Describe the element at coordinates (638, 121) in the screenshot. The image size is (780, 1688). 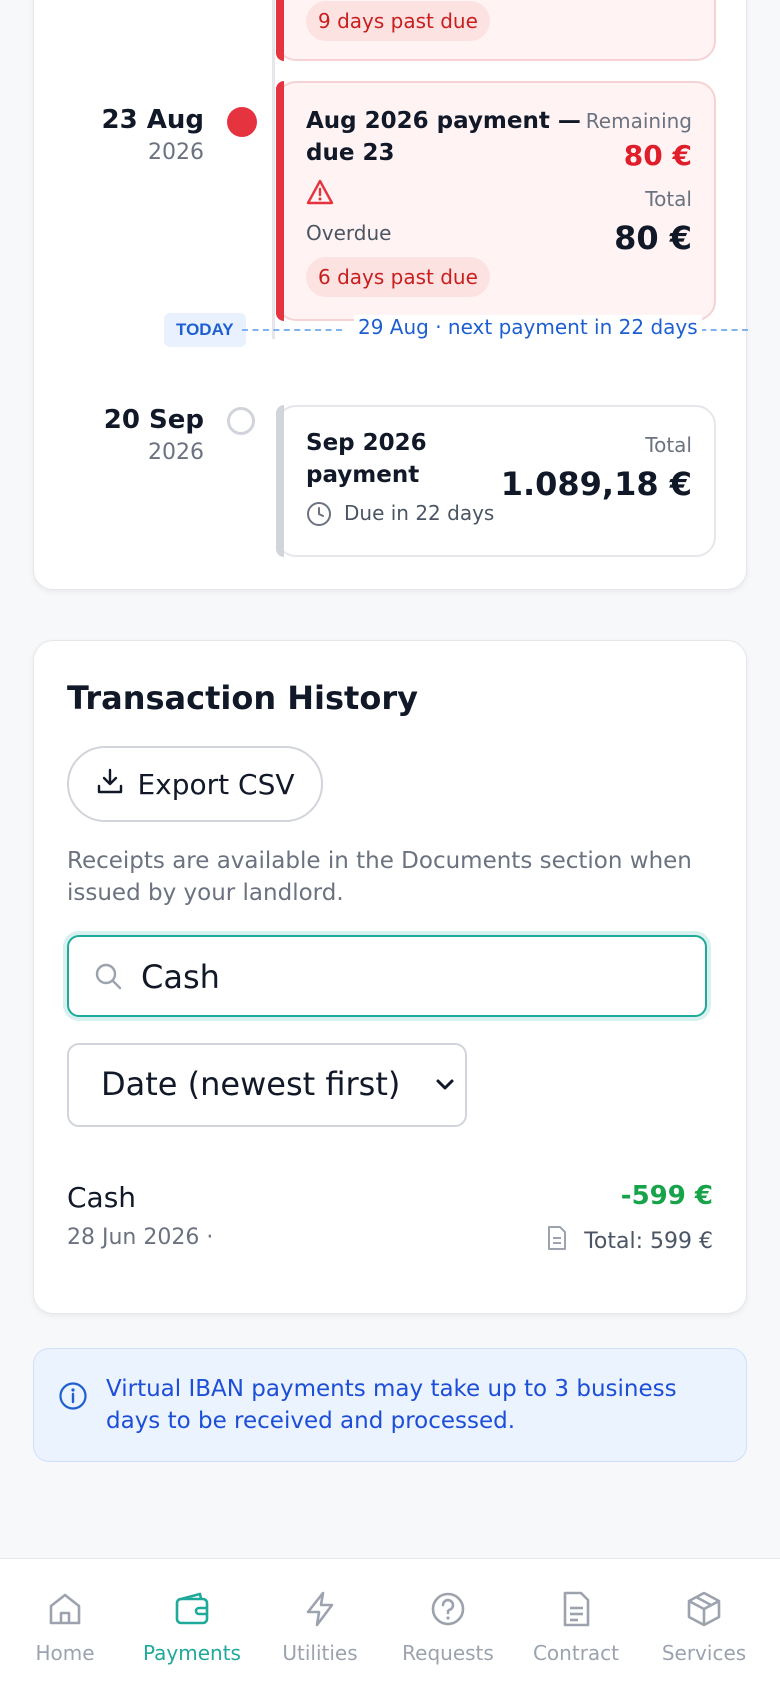
I see `remaining-label: Remaining` at that location.